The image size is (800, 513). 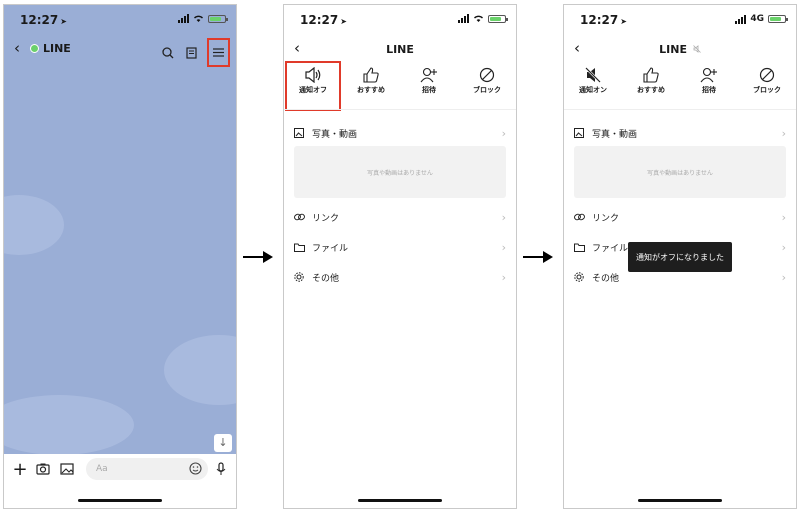 What do you see at coordinates (680, 86) in the screenshot?
I see `action-row: 通知オン おすすめ 招待 ブロック` at bounding box center [680, 86].